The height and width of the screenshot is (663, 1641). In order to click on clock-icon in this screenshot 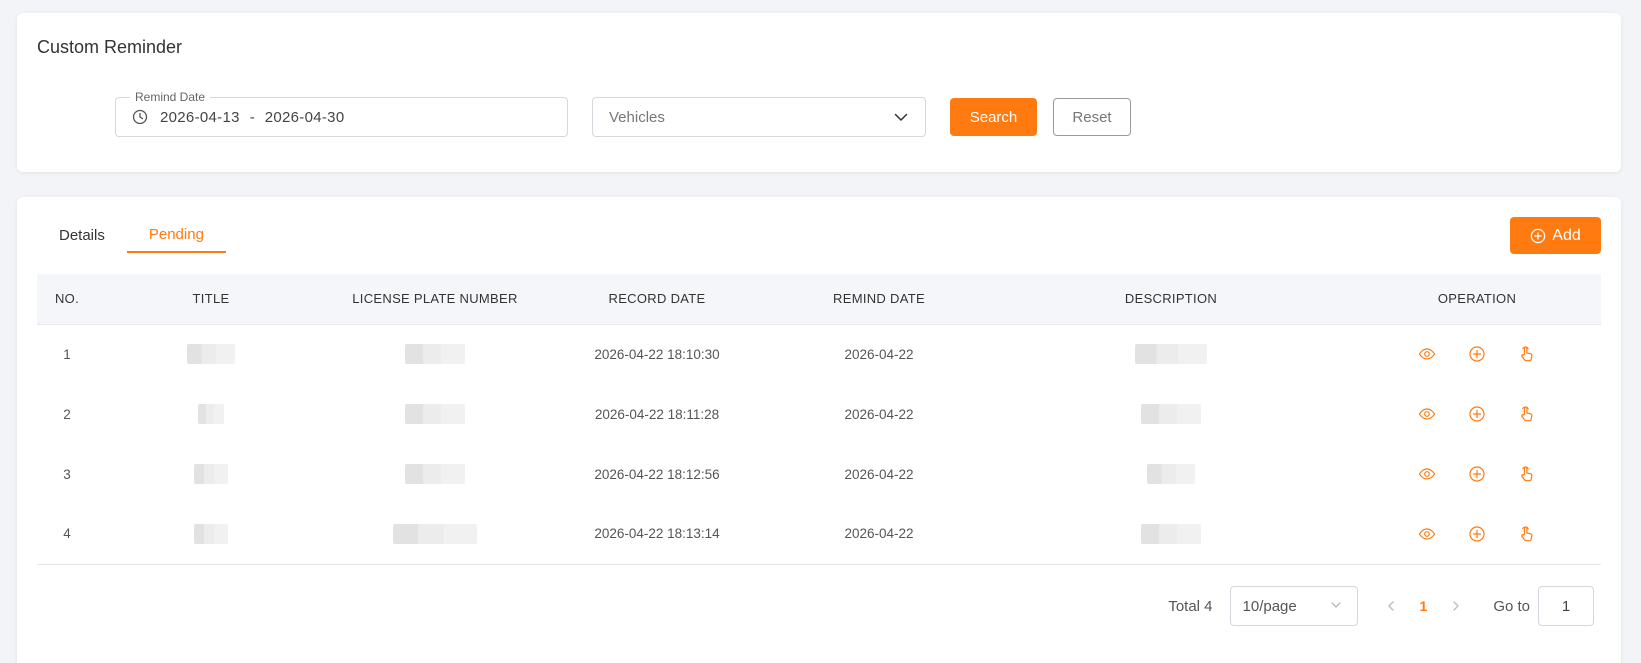, I will do `click(140, 117)`.